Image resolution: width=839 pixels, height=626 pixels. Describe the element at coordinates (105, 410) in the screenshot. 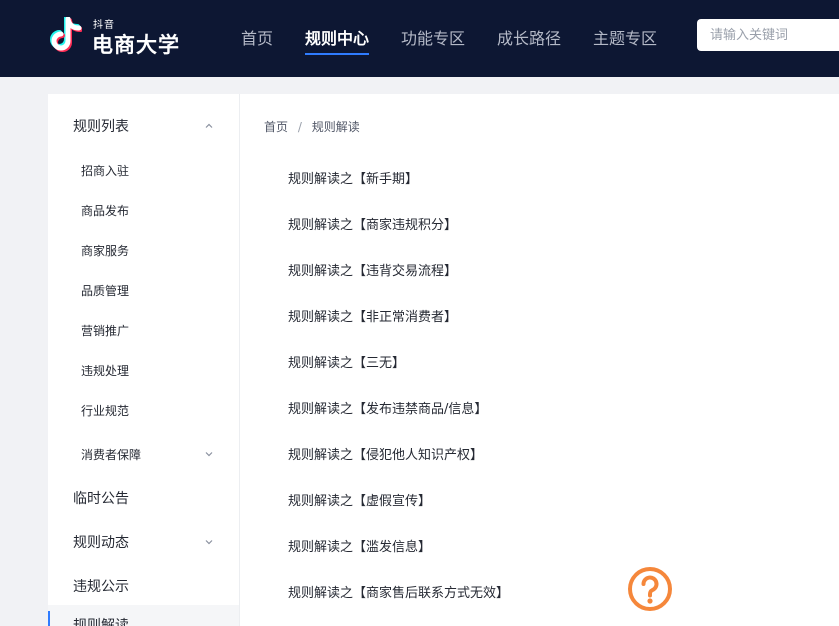

I see `sidebar-item-industry-standards: 行业规范` at that location.